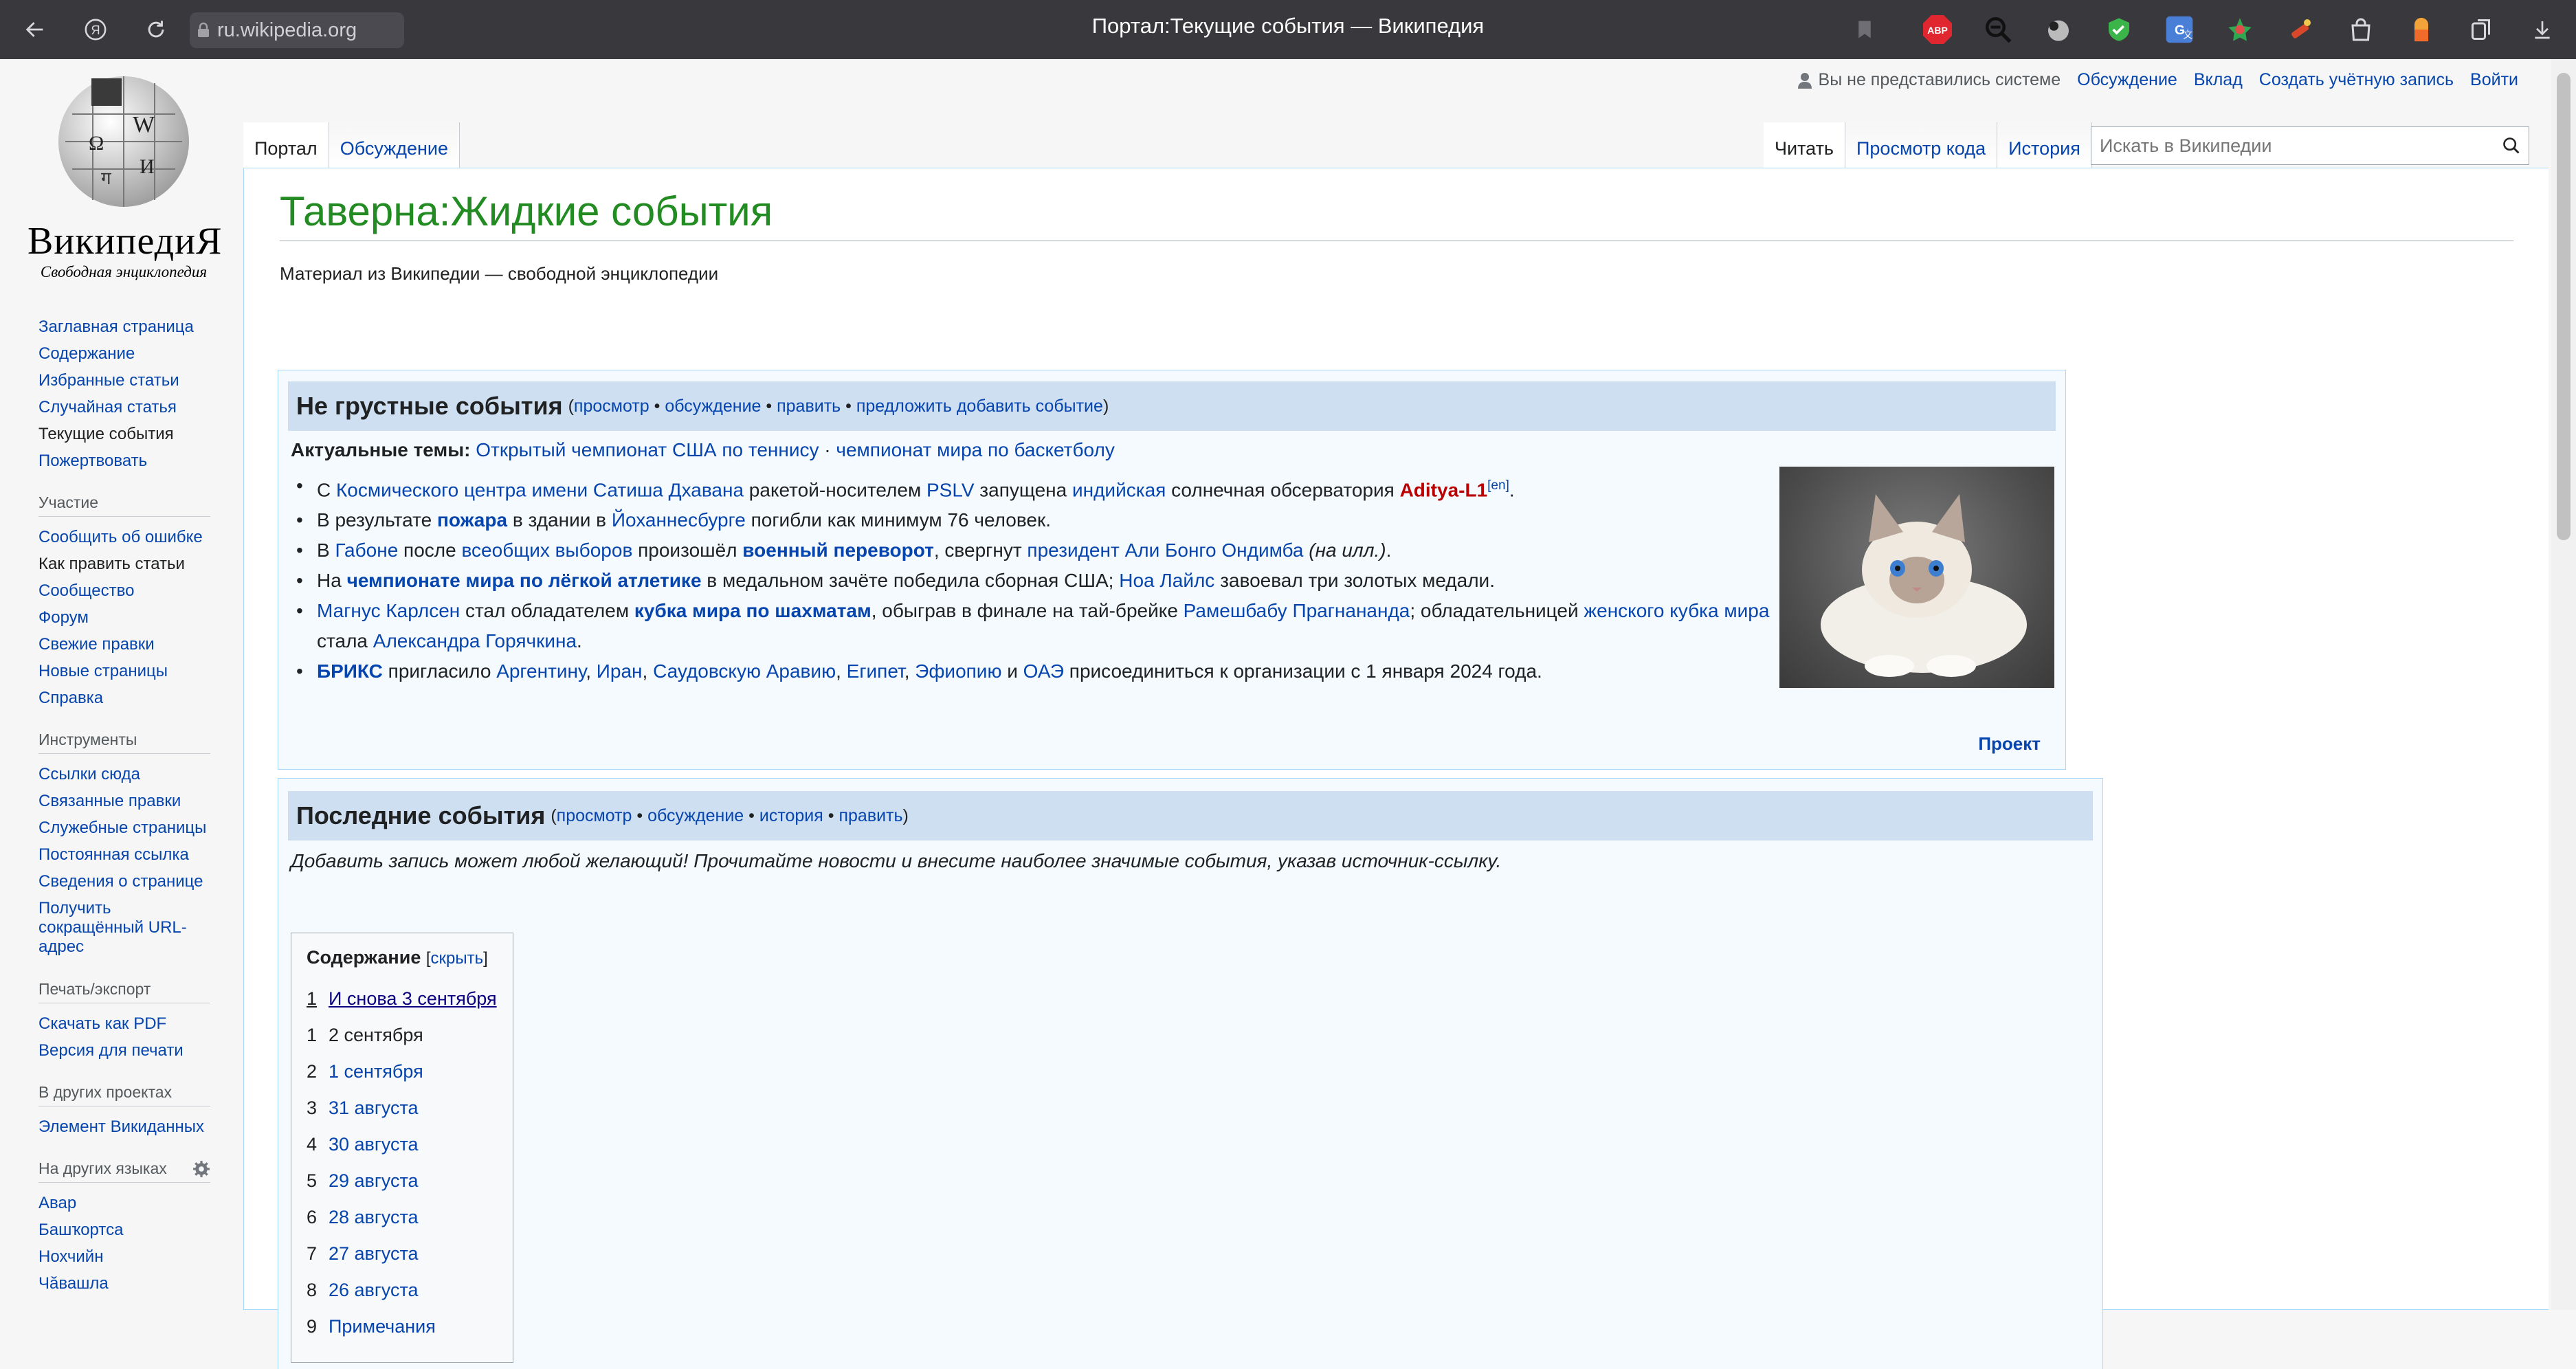 This screenshot has height=1369, width=2576. I want to click on sidebar-item-lang-avar: Авар, so click(57, 1203).